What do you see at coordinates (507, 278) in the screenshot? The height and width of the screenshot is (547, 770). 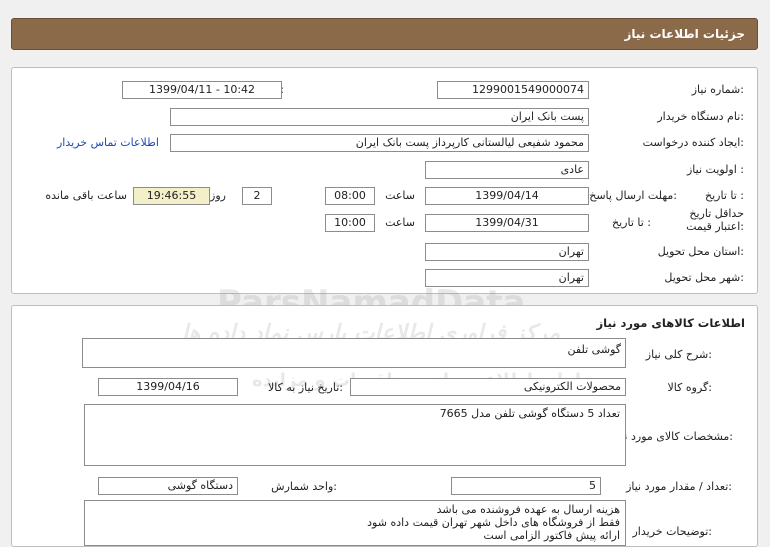 I see `city-field: تهران` at bounding box center [507, 278].